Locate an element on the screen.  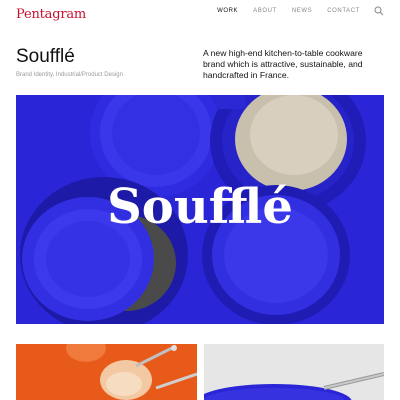
search-icon is located at coordinates (379, 11).